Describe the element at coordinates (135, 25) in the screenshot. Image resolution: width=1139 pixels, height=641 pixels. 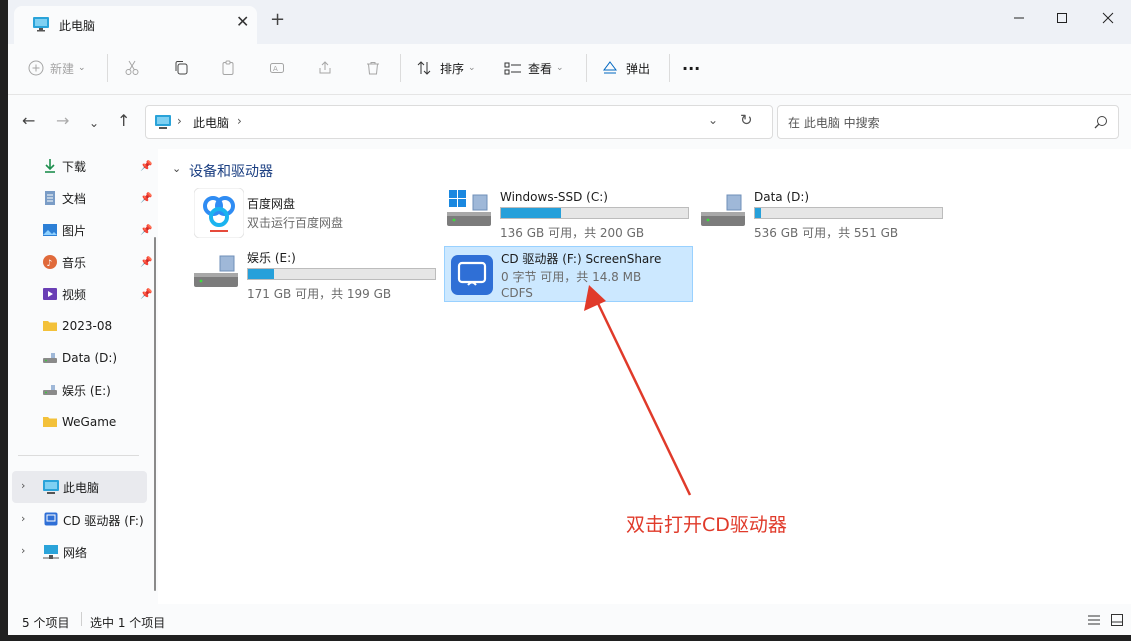
I see `tab-this-pc: 此电脑 ✕` at that location.